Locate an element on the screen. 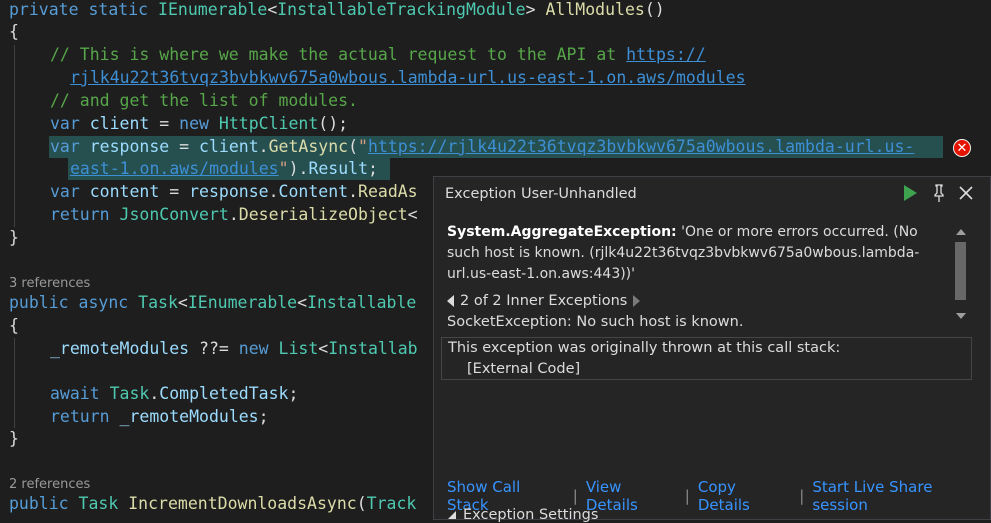 The width and height of the screenshot is (991, 523). message-scrollbar is located at coordinates (961, 275).